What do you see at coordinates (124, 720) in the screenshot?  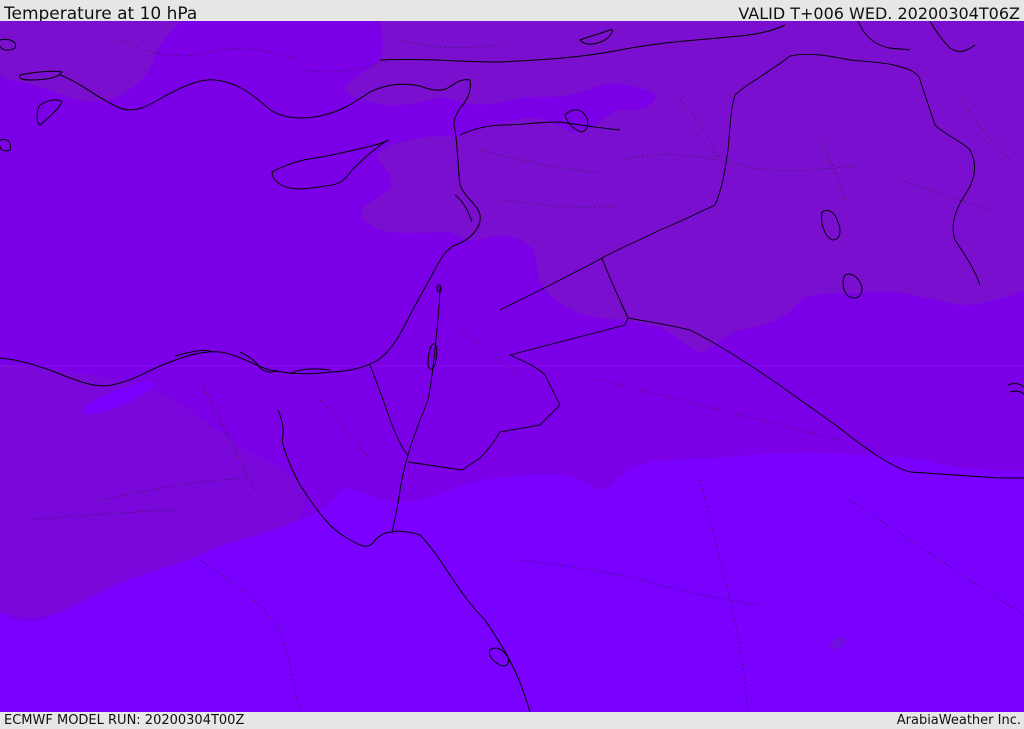 I see `model-run-label: ECMWF MODEL RUN: 20200304T00Z` at bounding box center [124, 720].